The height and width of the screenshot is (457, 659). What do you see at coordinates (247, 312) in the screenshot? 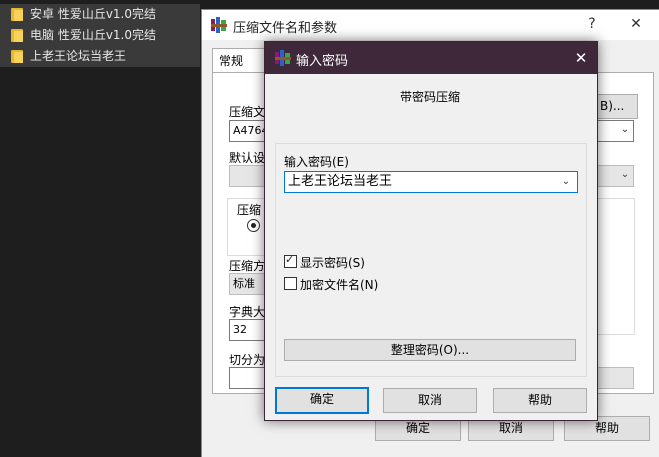
I see `dictionary-size-label: 字典大` at bounding box center [247, 312].